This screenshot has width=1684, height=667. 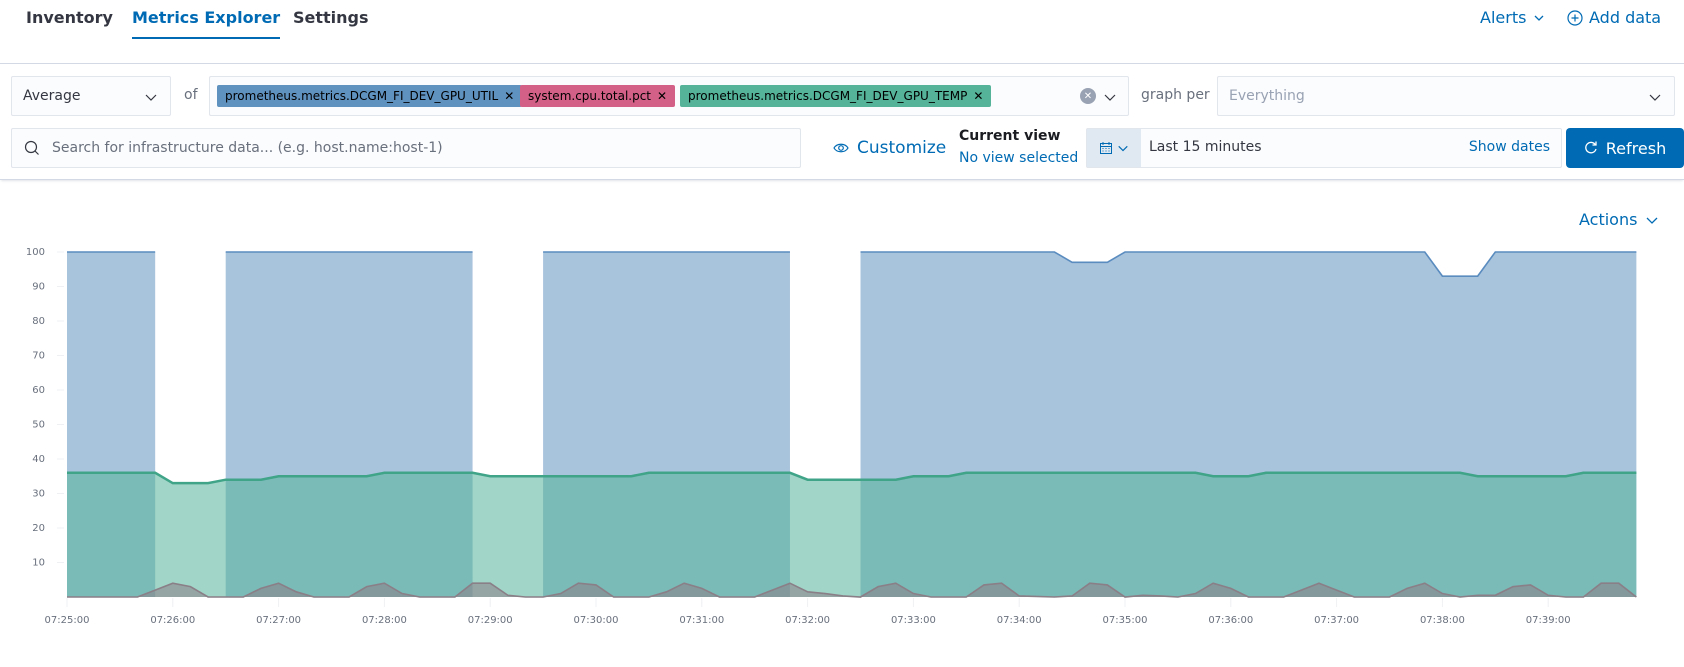 What do you see at coordinates (91, 96) in the screenshot?
I see `aggregation-select: Average` at bounding box center [91, 96].